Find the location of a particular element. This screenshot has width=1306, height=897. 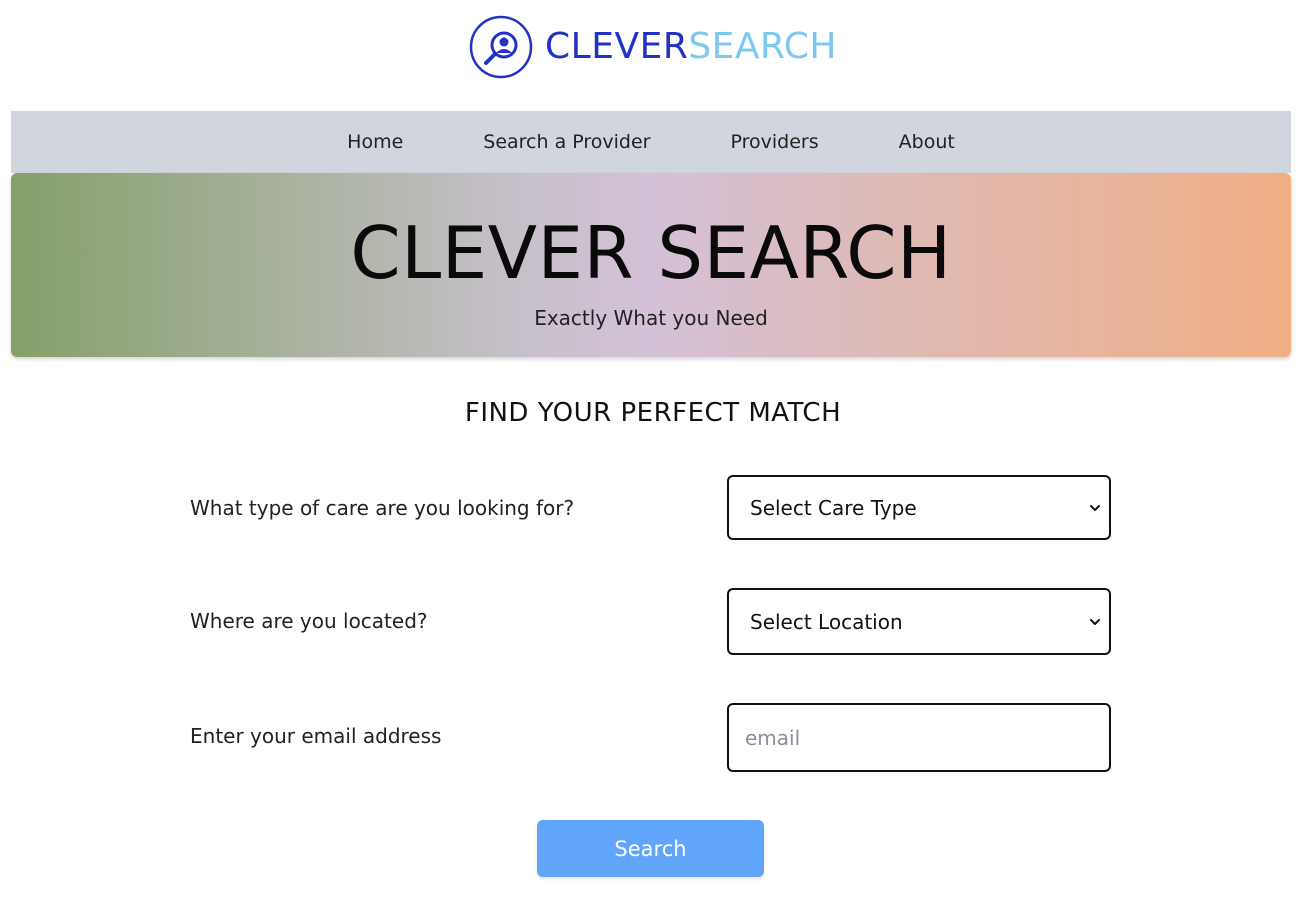

brand-name: CLEVERSEARCH is located at coordinates (691, 47).